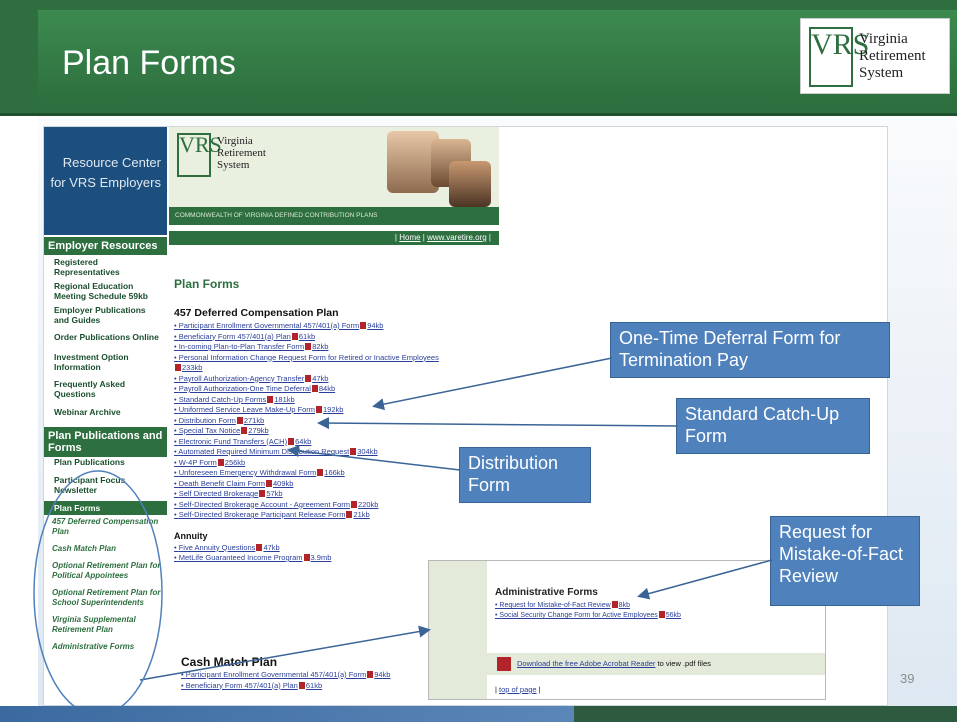 This screenshot has width=957, height=722. Describe the element at coordinates (339, 484) in the screenshot. I see `form-link: • Death Benefit Claim Form 409kb` at that location.